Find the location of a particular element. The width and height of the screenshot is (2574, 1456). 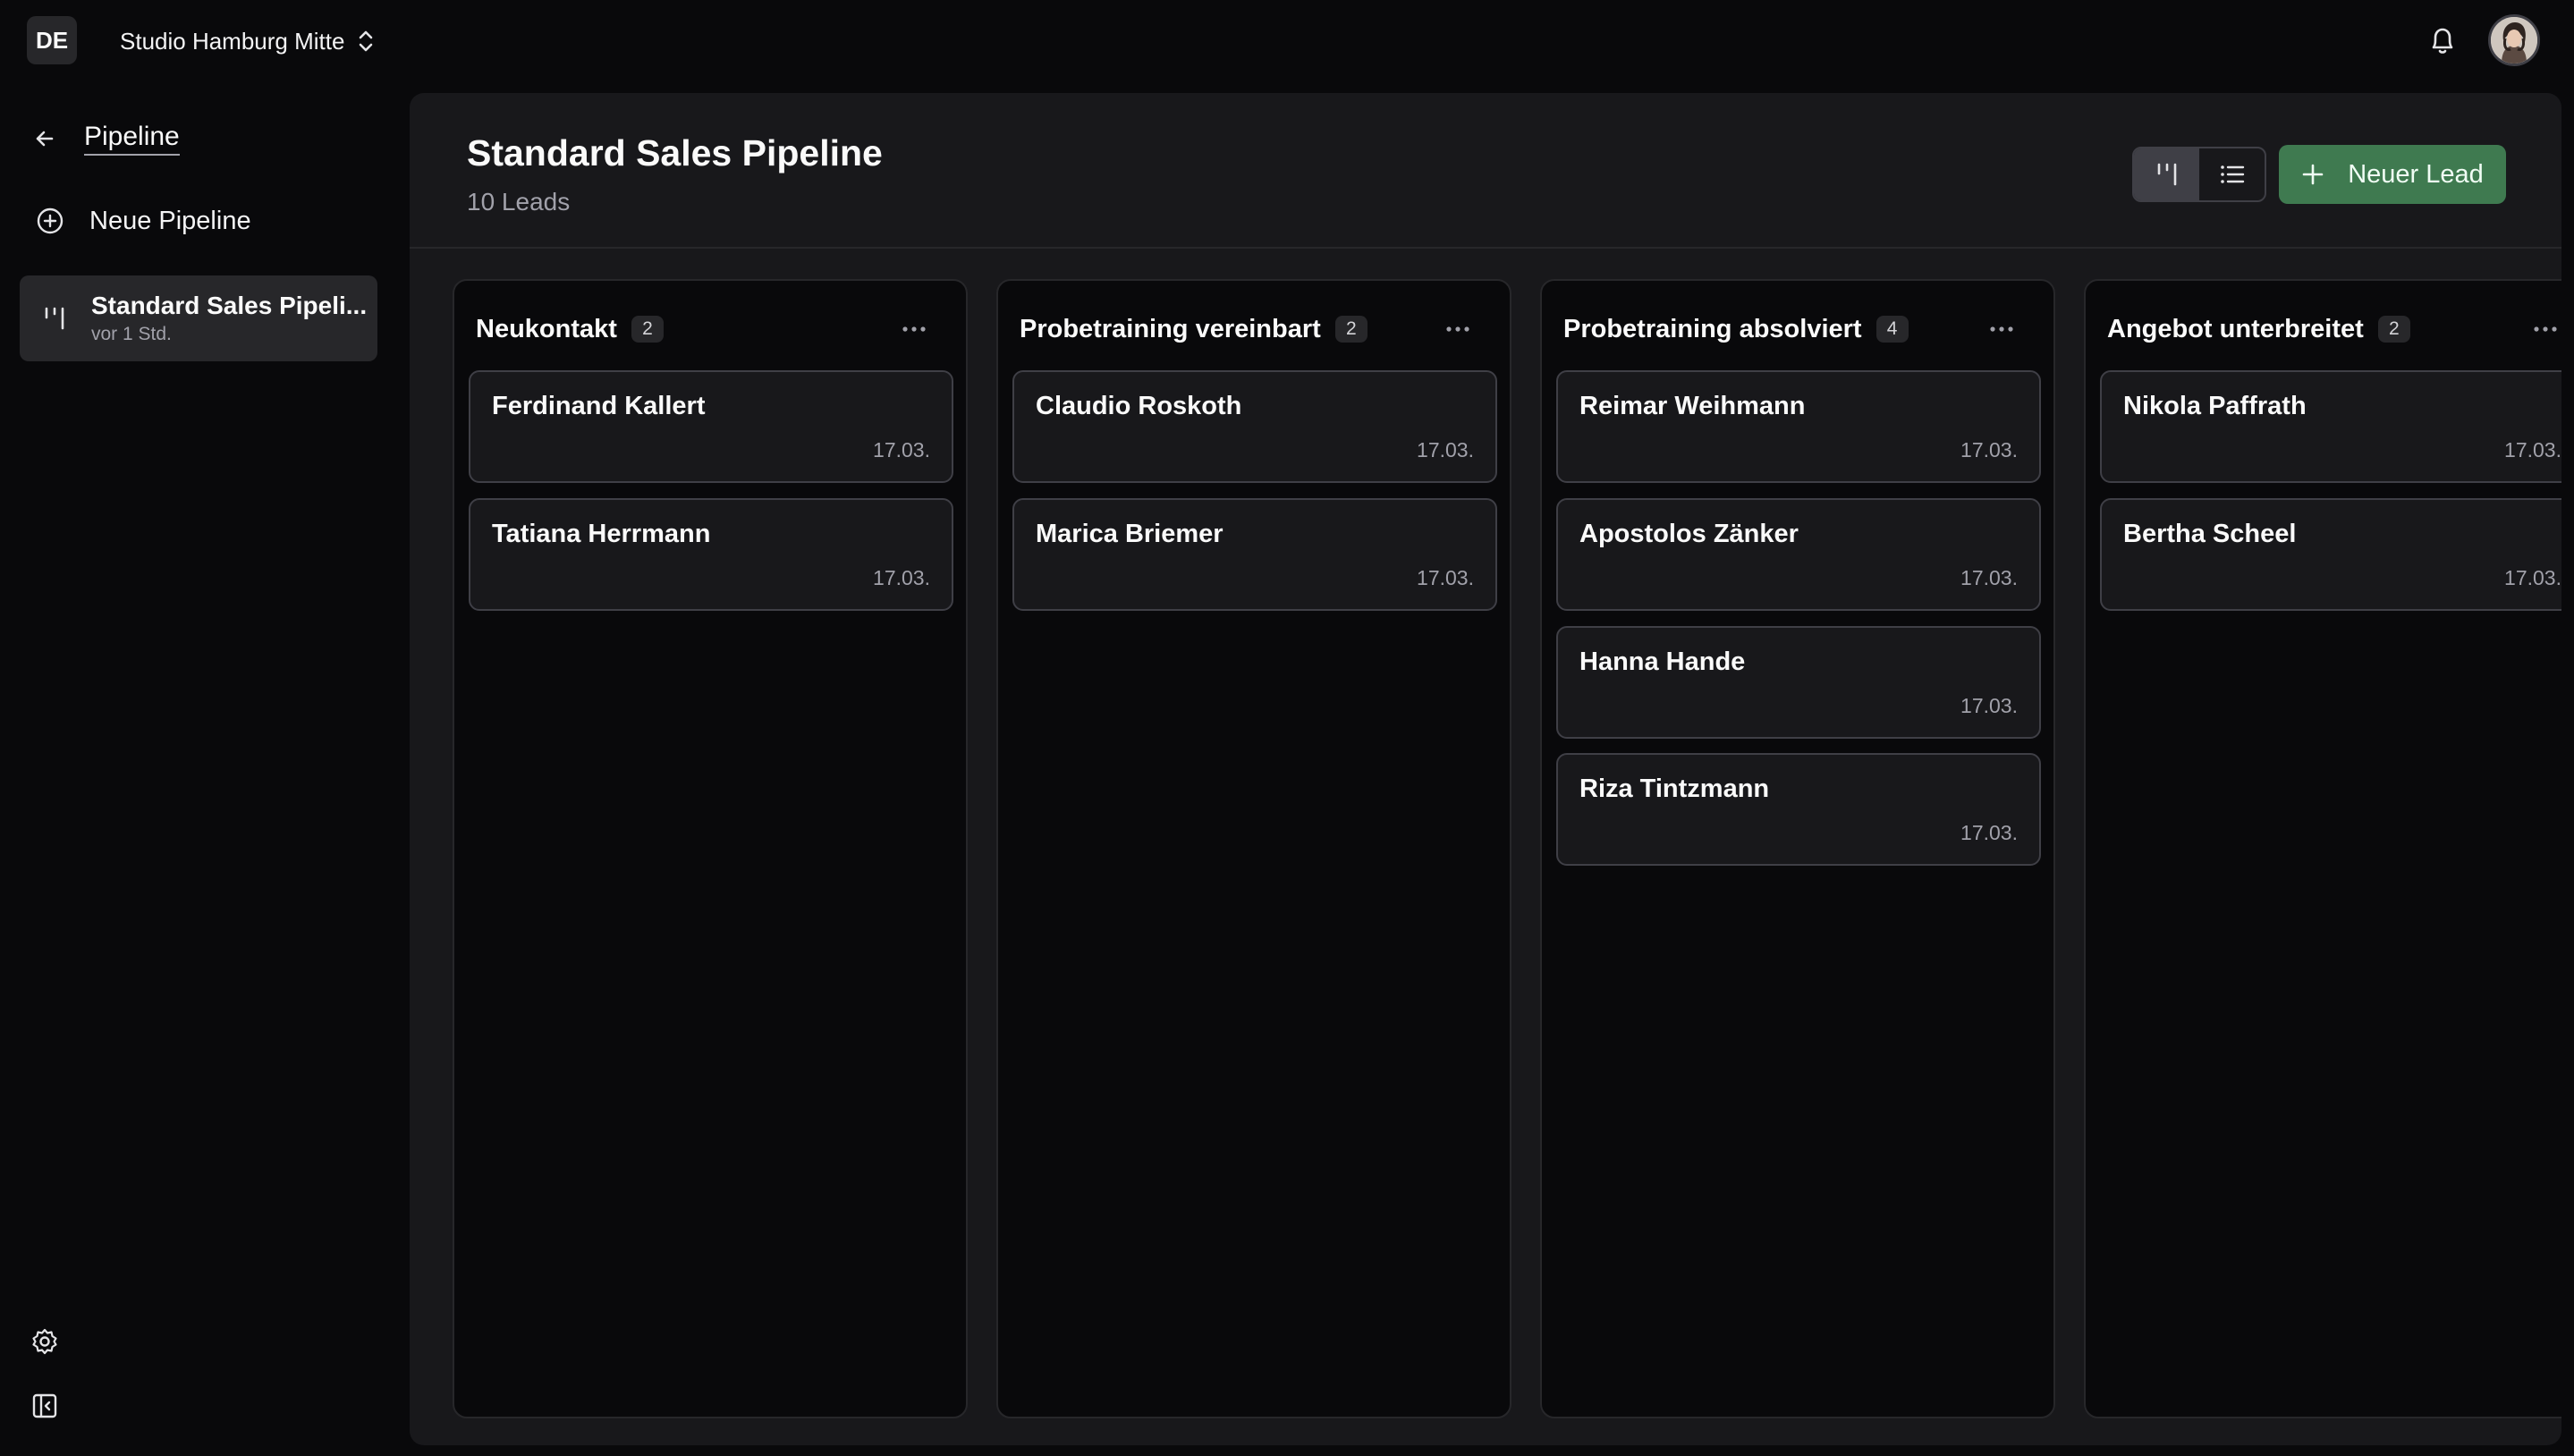

studio-switcher: Studio Hamburg Mitte is located at coordinates (247, 41).